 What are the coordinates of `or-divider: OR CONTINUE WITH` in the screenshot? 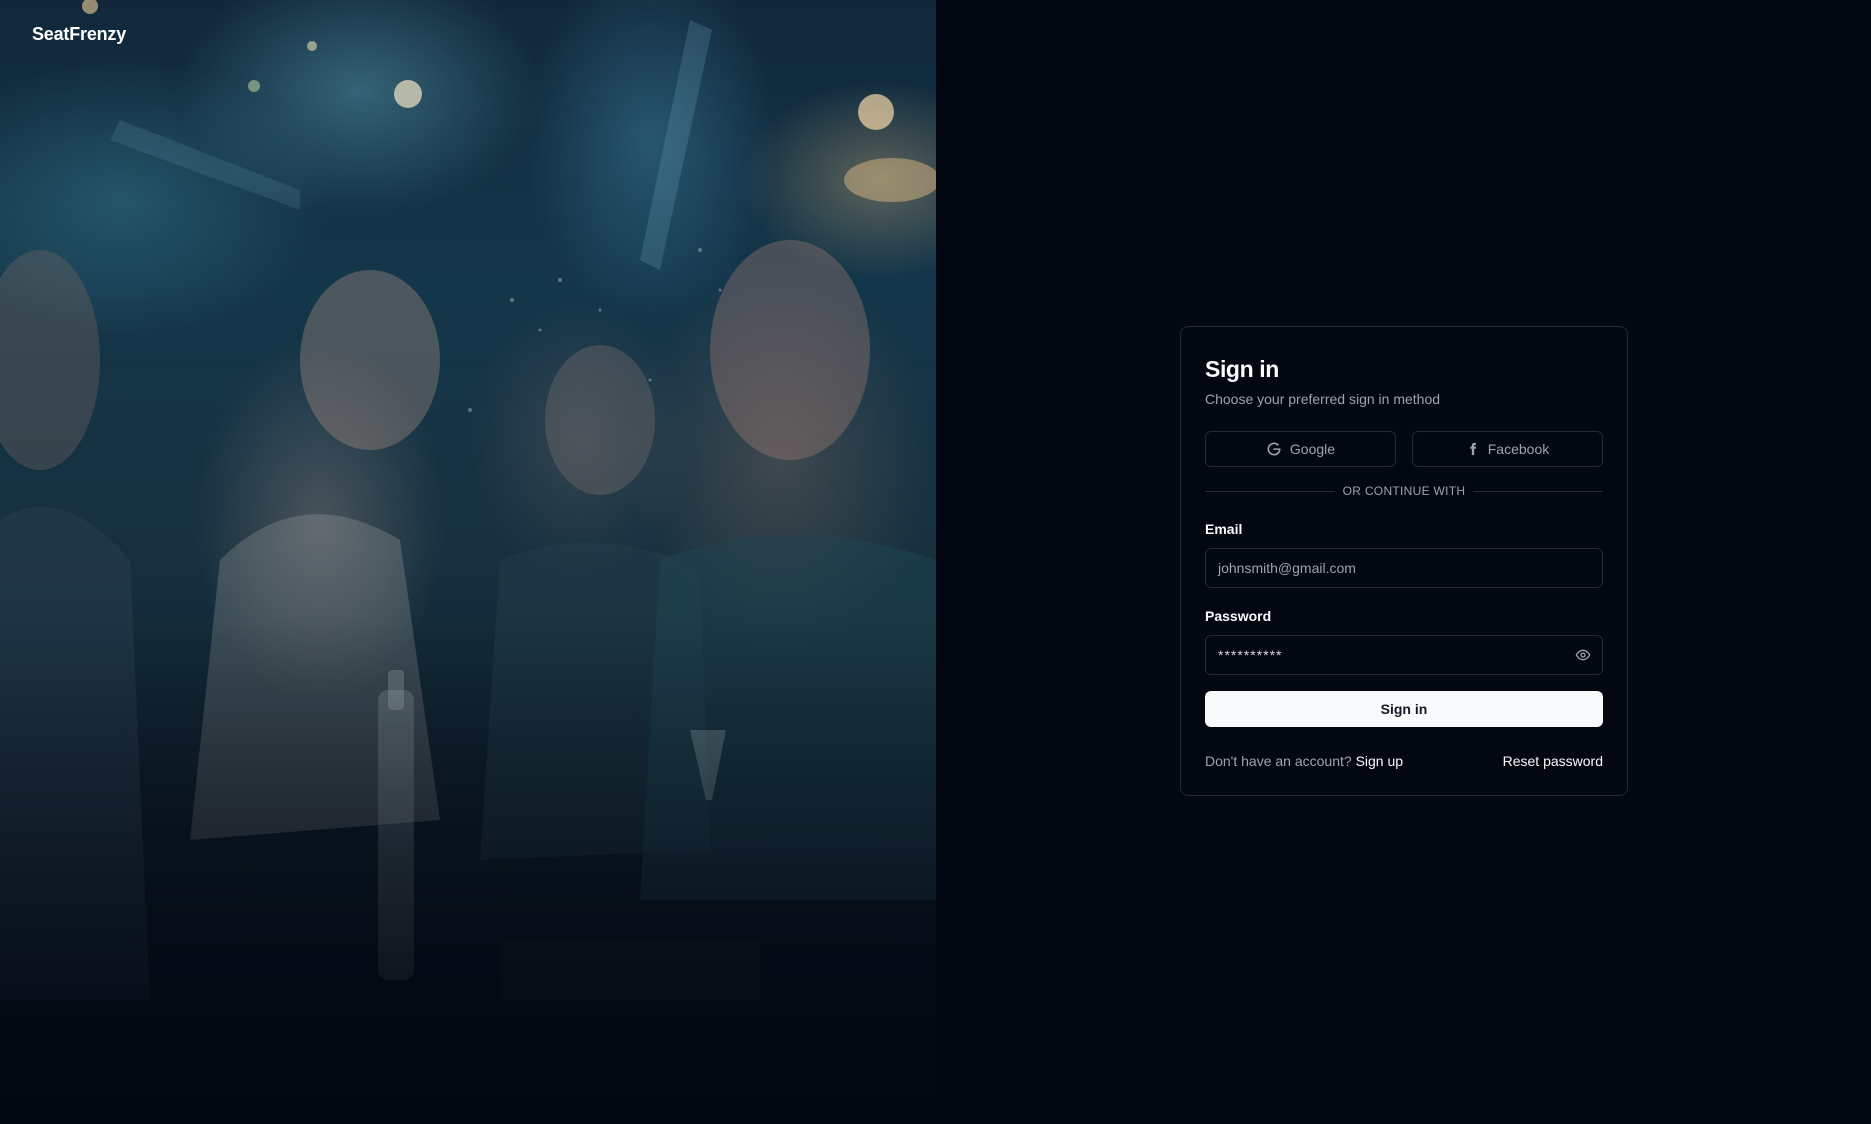 It's located at (1404, 491).